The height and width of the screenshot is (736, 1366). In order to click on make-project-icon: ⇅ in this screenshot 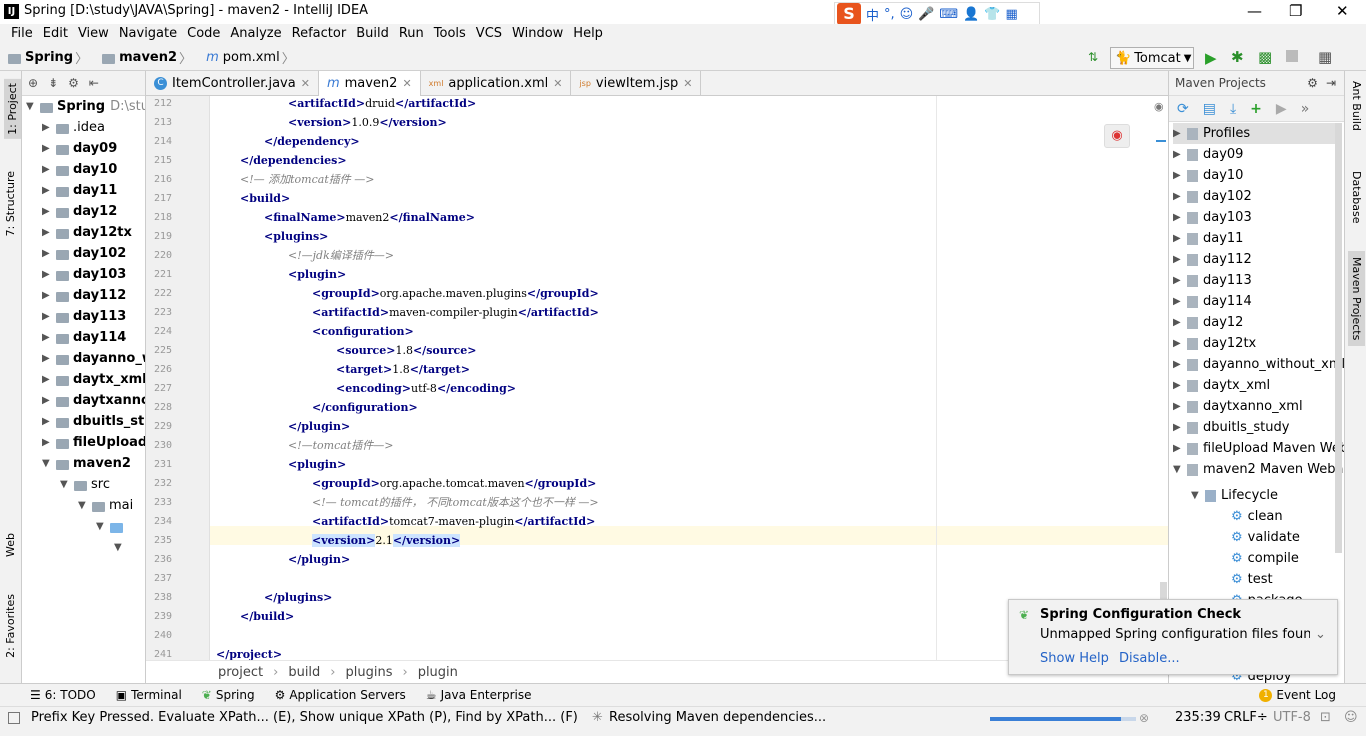, I will do `click(1093, 57)`.